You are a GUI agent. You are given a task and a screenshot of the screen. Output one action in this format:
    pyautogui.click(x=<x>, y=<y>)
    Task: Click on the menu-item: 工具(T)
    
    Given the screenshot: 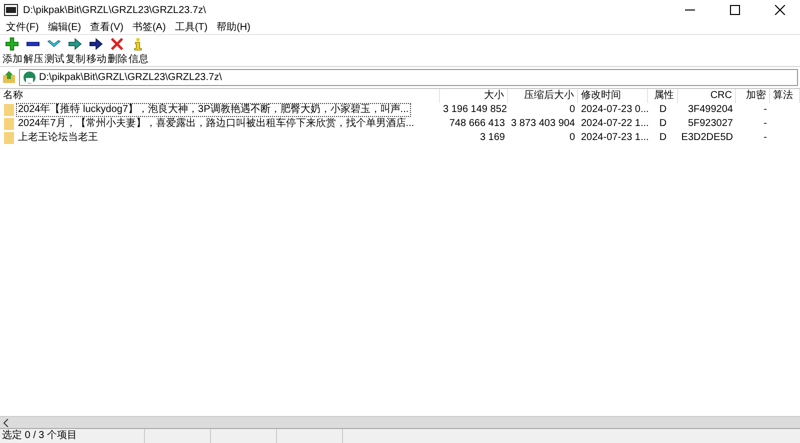 What is the action you would take?
    pyautogui.click(x=191, y=27)
    